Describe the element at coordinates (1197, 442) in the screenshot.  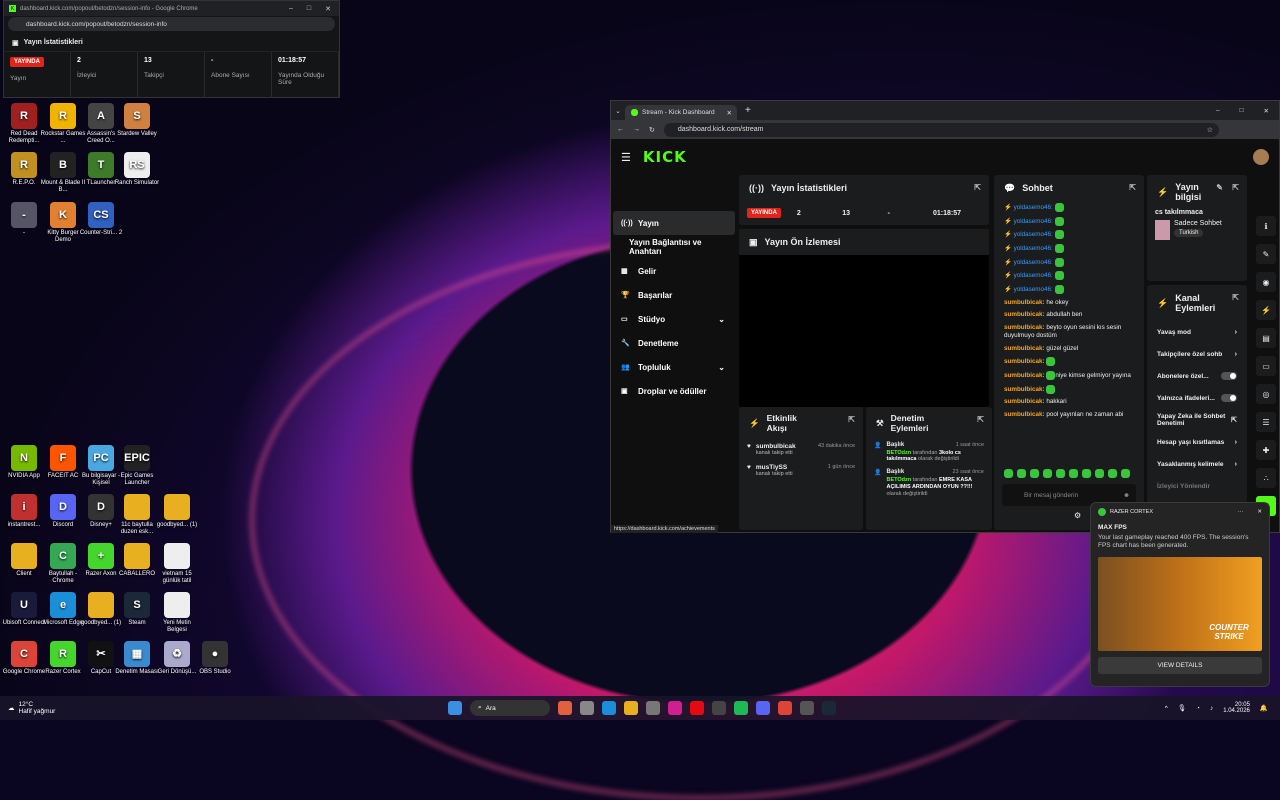
I see `channel-action: Hesap yaşı kısıtlamas ›` at that location.